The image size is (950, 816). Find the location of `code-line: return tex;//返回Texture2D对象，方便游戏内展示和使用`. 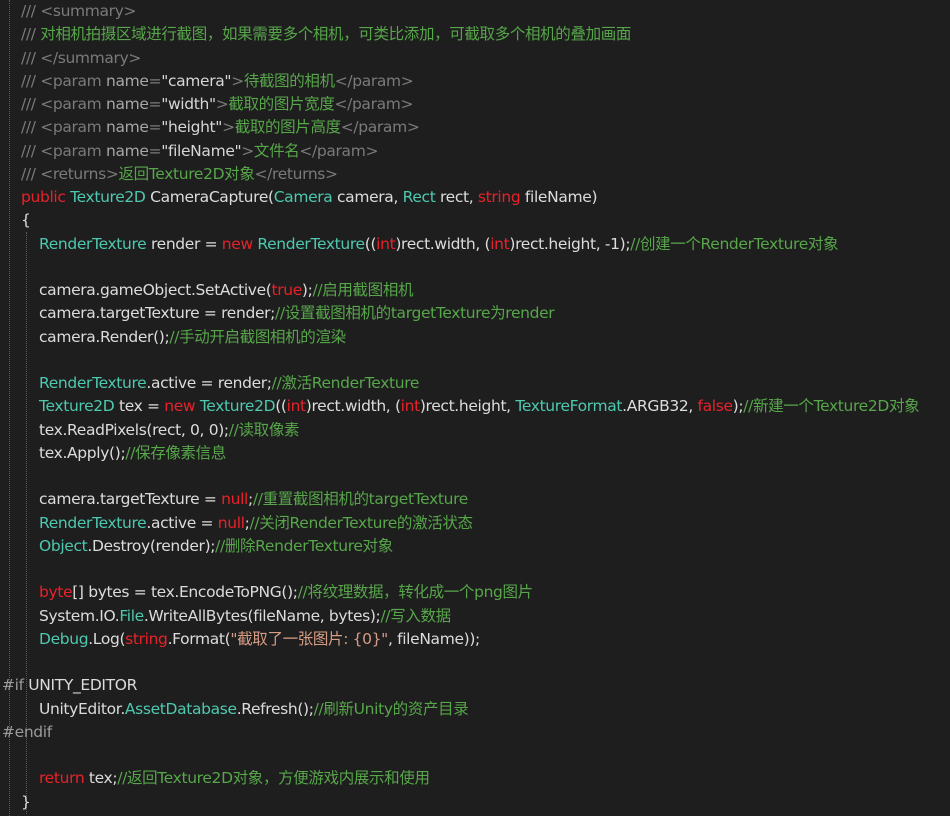

code-line: return tex;//返回Texture2D对象，方便游戏内展示和使用 is located at coordinates (234, 778).